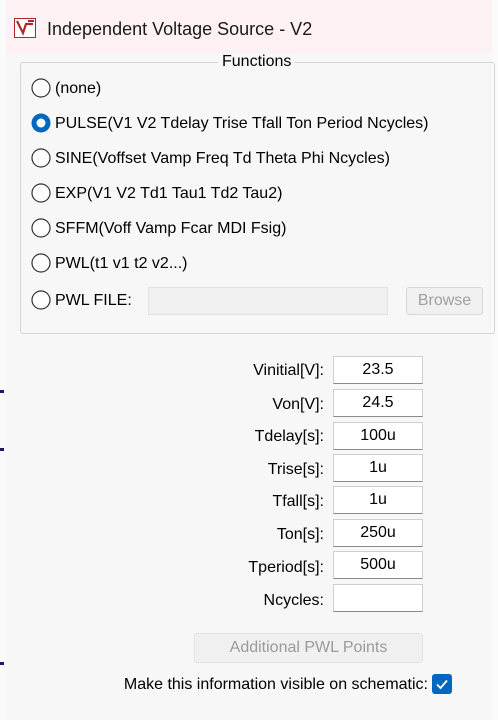  I want to click on radio-sine, so click(41, 158).